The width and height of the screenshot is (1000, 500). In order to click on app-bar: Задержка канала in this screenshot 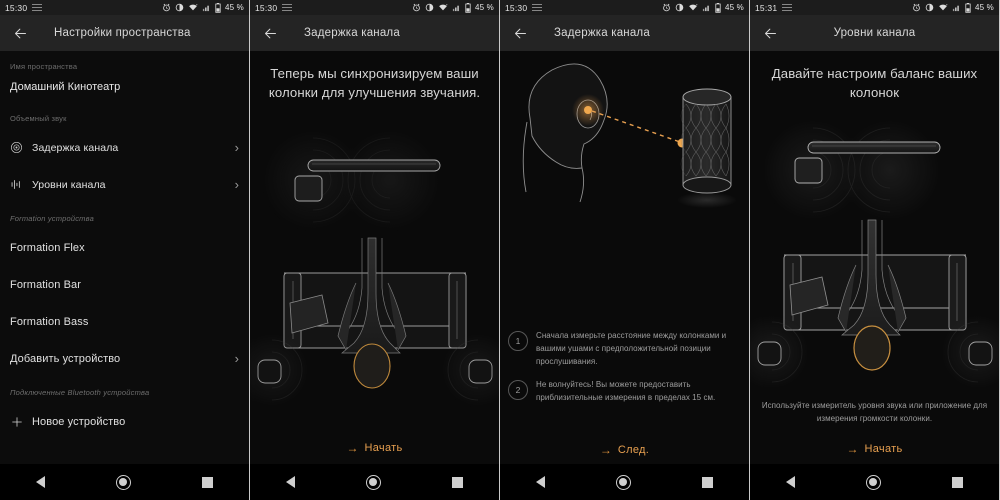, I will do `click(624, 33)`.